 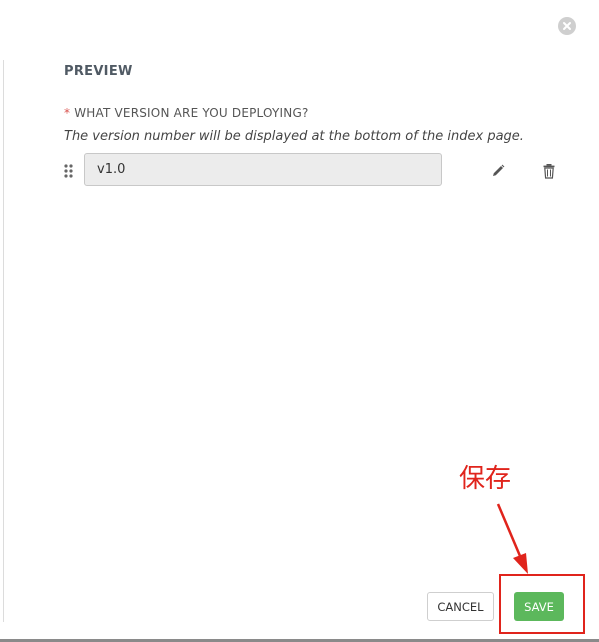 I want to click on drag-handle, so click(x=69, y=171).